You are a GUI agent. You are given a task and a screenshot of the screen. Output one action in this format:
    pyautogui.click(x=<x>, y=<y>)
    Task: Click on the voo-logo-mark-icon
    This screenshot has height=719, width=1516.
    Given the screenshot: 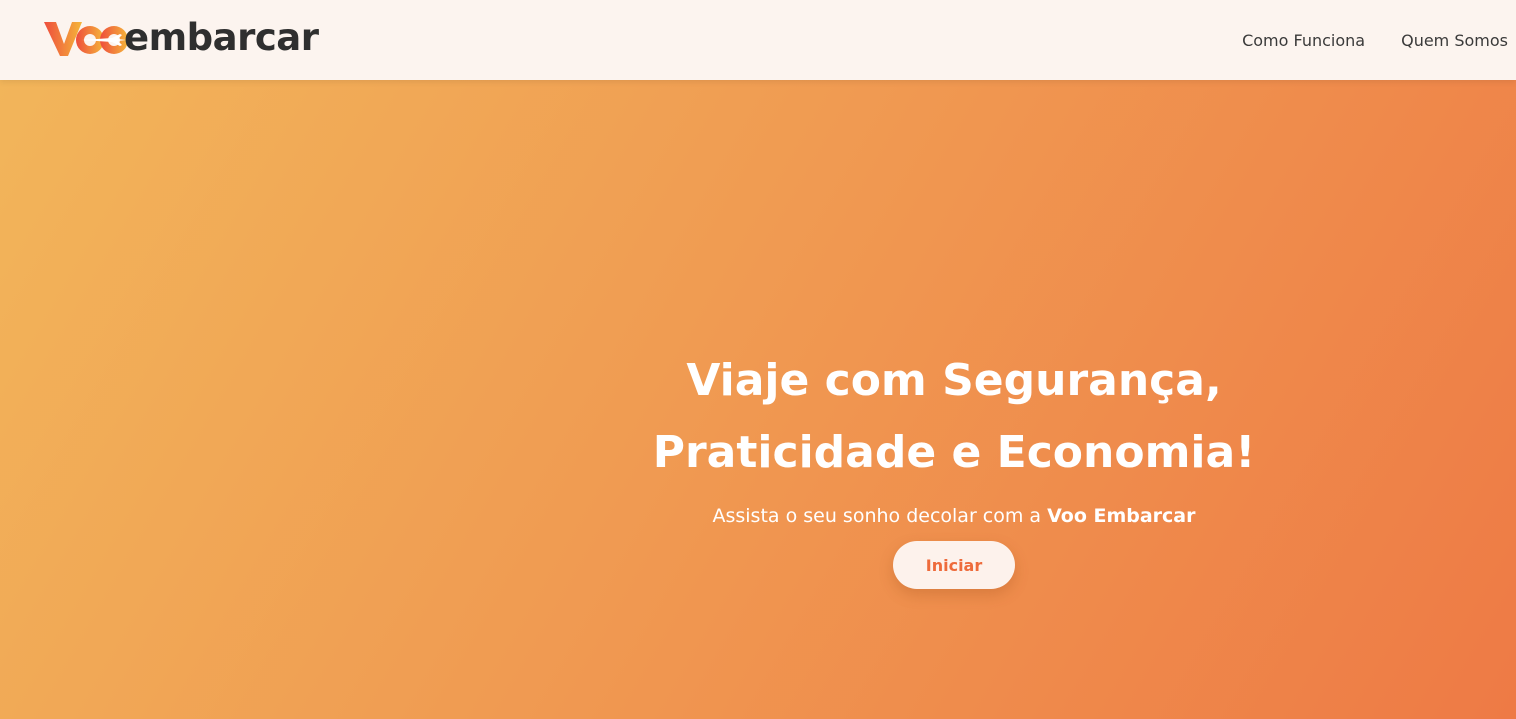 What is the action you would take?
    pyautogui.click(x=86, y=39)
    